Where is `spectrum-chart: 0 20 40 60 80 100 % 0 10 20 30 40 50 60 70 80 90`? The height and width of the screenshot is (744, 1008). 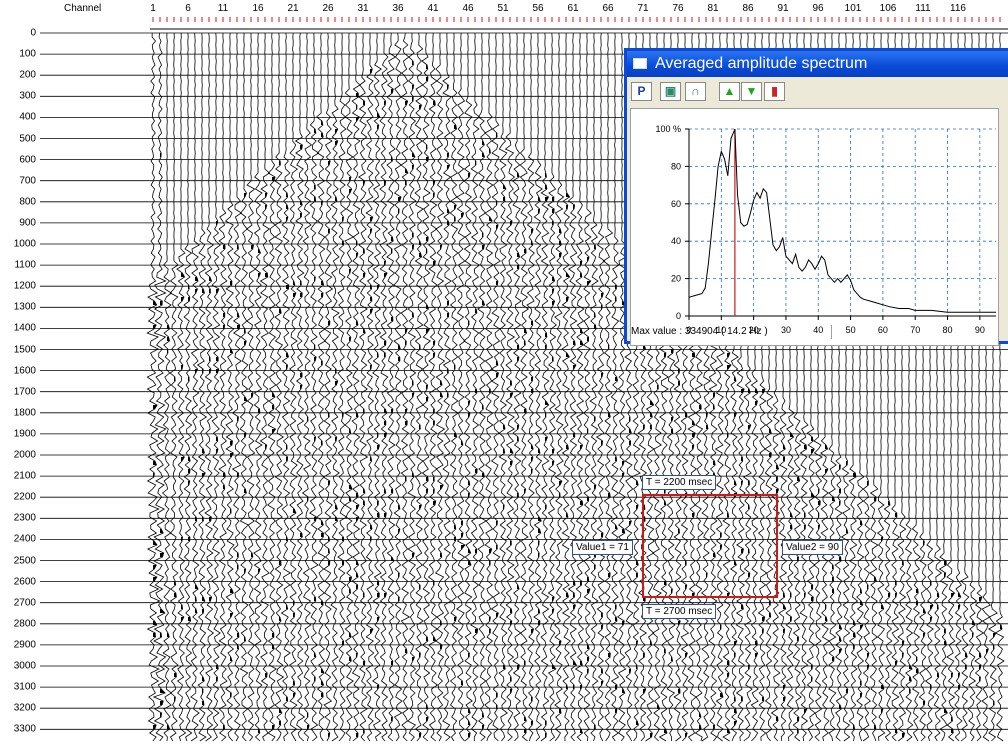 spectrum-chart: 0 20 40 60 80 100 % 0 10 20 30 40 50 60 70 80 90 is located at coordinates (814, 227).